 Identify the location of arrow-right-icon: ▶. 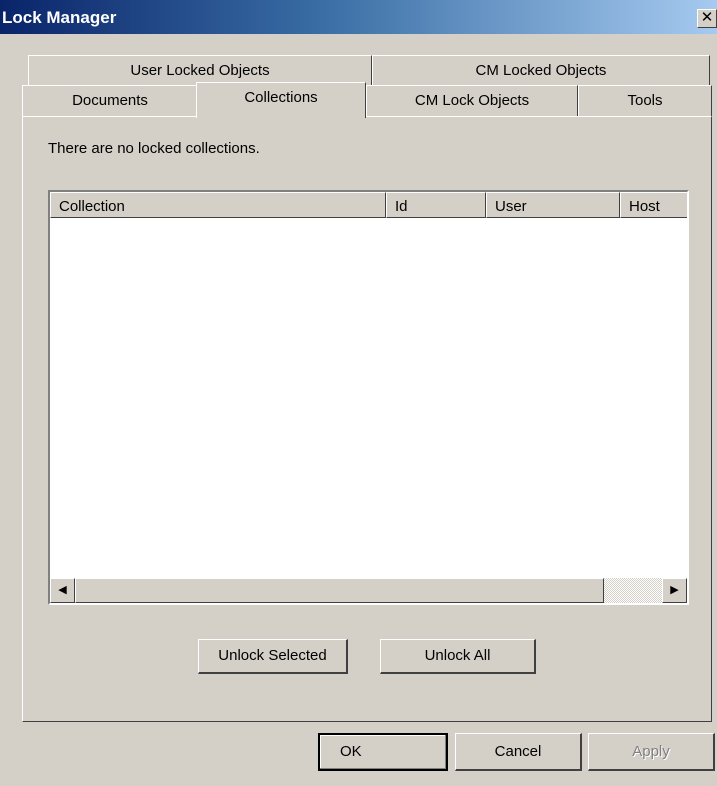
(674, 590).